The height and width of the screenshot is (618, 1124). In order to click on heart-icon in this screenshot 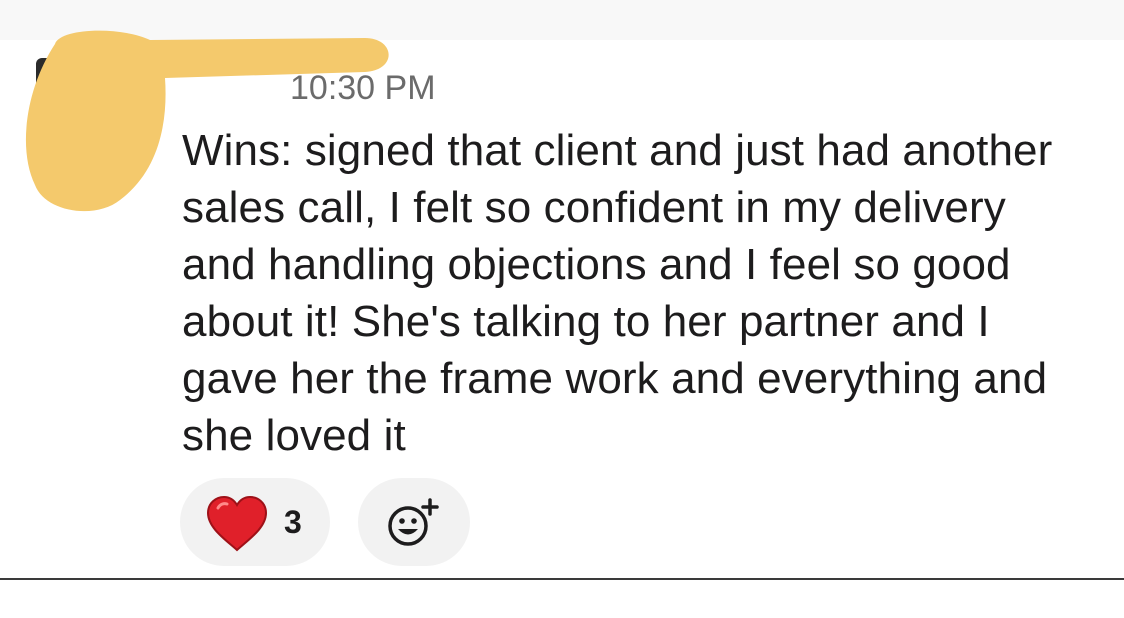, I will do `click(237, 524)`.